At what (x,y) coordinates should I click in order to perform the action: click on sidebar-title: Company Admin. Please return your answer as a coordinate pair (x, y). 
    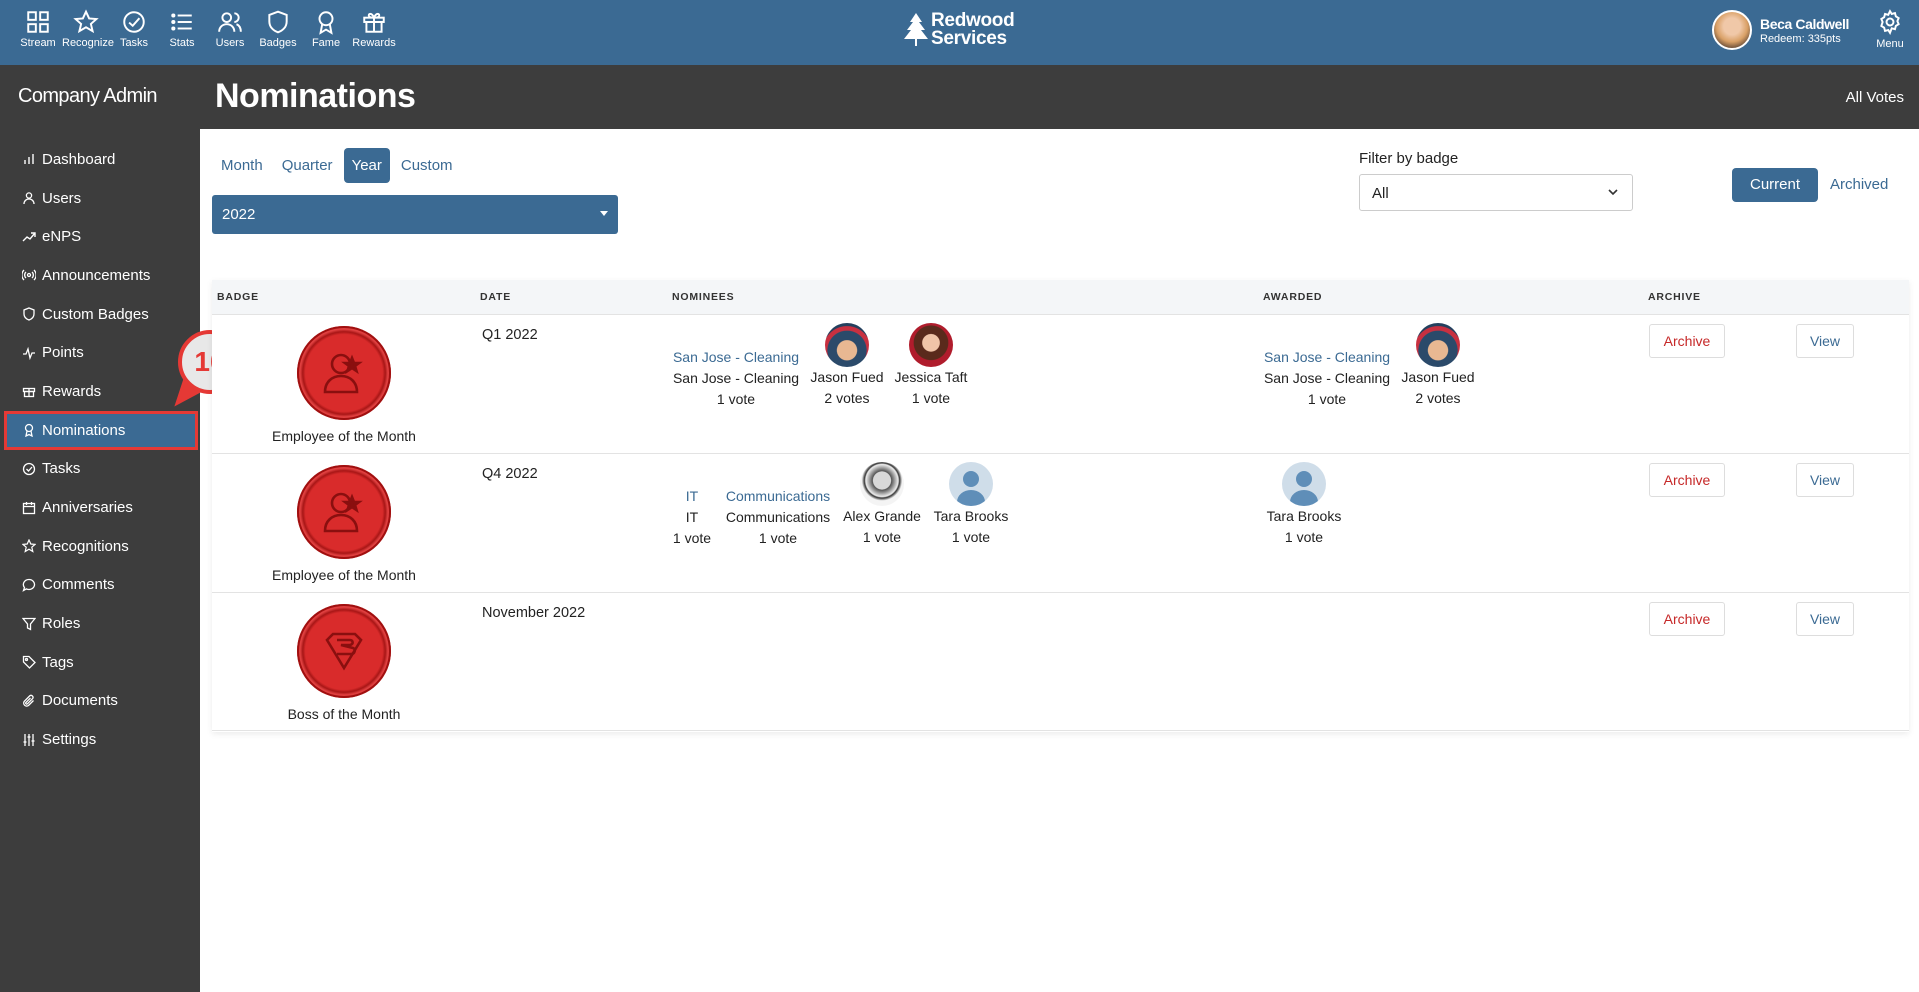
    Looking at the image, I should click on (88, 96).